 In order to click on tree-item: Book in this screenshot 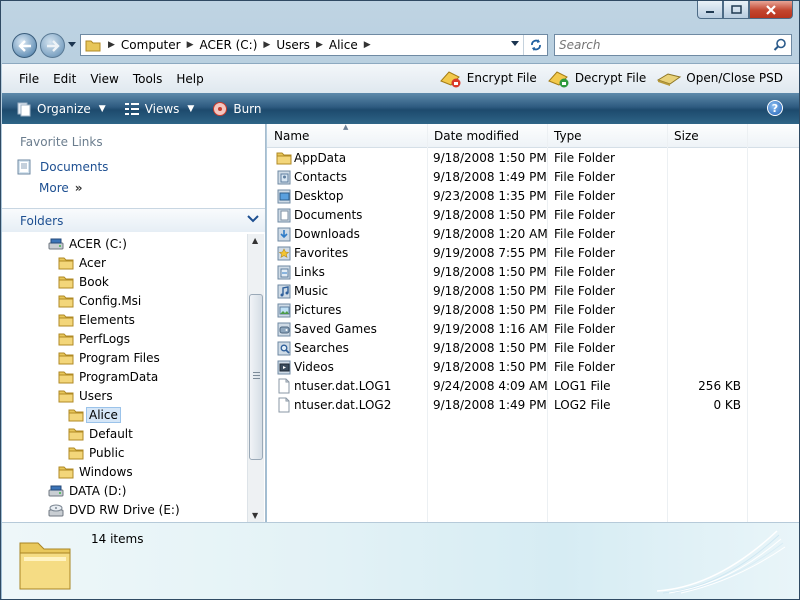, I will do `click(83, 281)`.